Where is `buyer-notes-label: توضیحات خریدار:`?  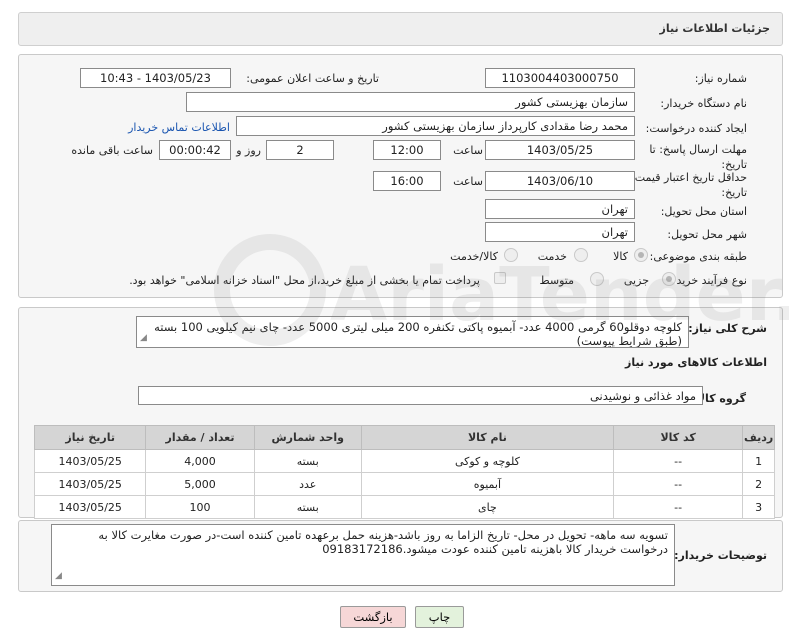 buyer-notes-label: توضیحات خریدار: is located at coordinates (720, 555).